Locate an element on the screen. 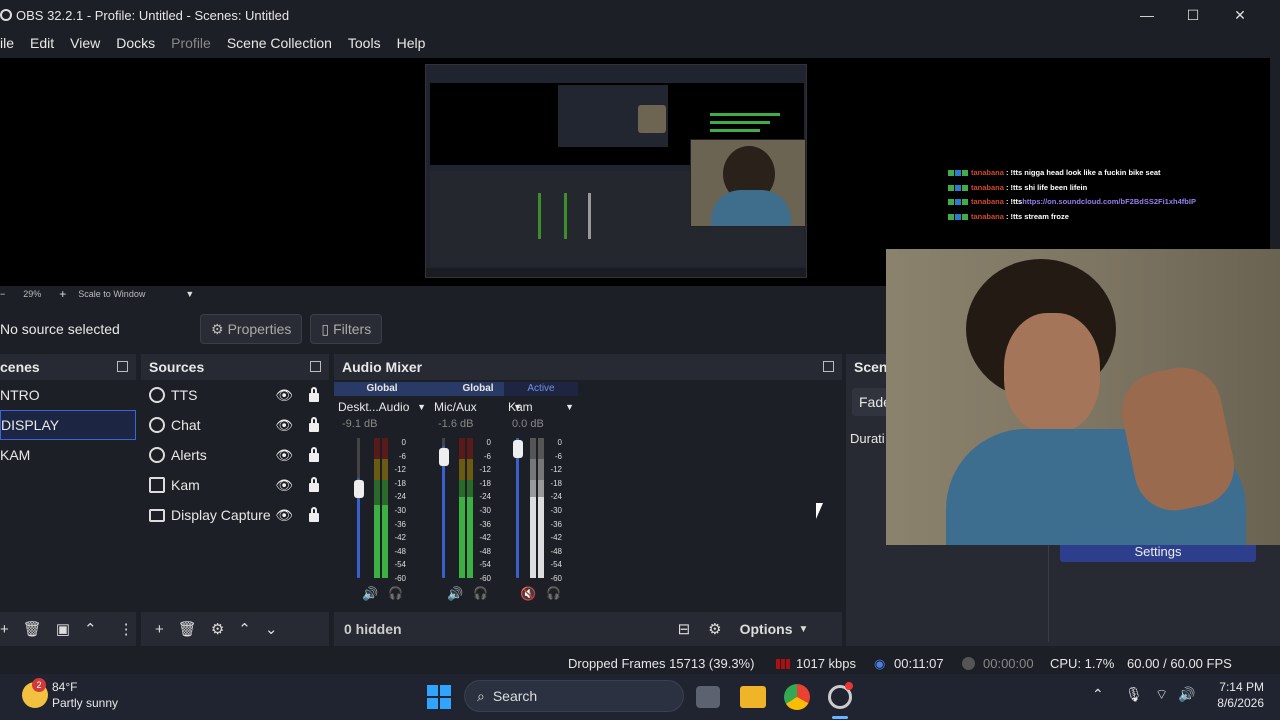 This screenshot has height=720, width=1280. weather-desc: Partly sunny is located at coordinates (85, 703).